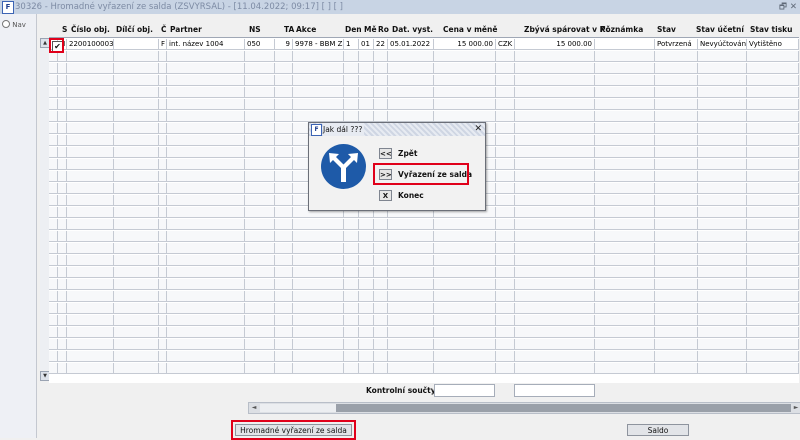  I want to click on col-header-dat-vyst: Dat. vyst., so click(412, 29).